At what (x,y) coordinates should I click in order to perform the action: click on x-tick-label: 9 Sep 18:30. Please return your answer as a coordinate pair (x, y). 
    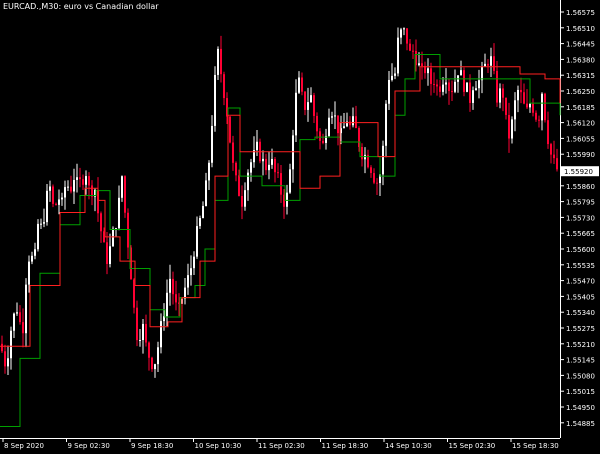
    Looking at the image, I should click on (152, 446).